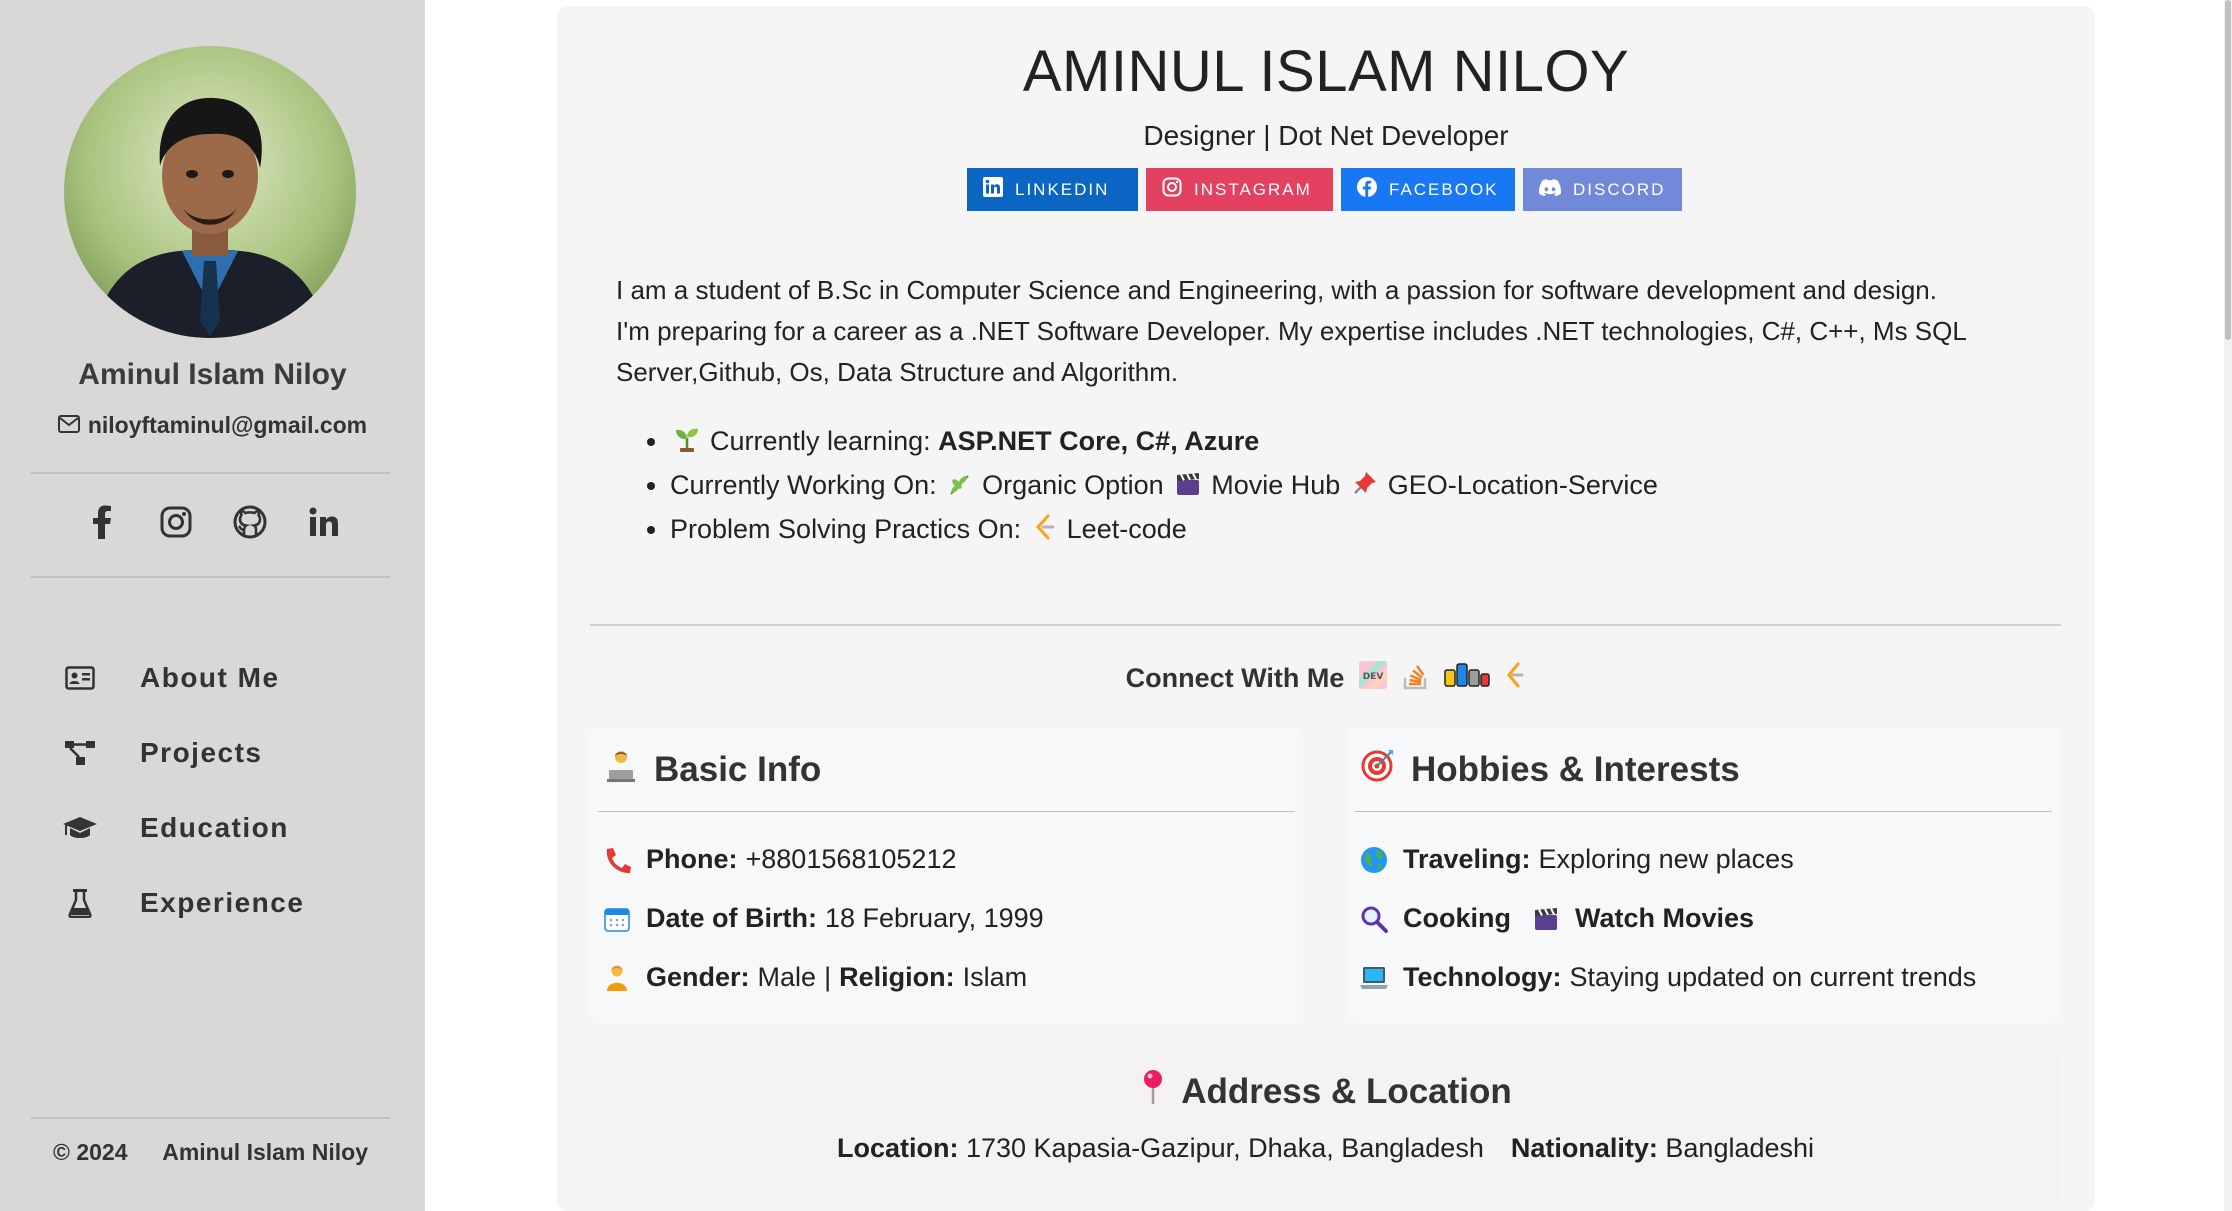  Describe the element at coordinates (687, 443) in the screenshot. I see `seedling-icon` at that location.